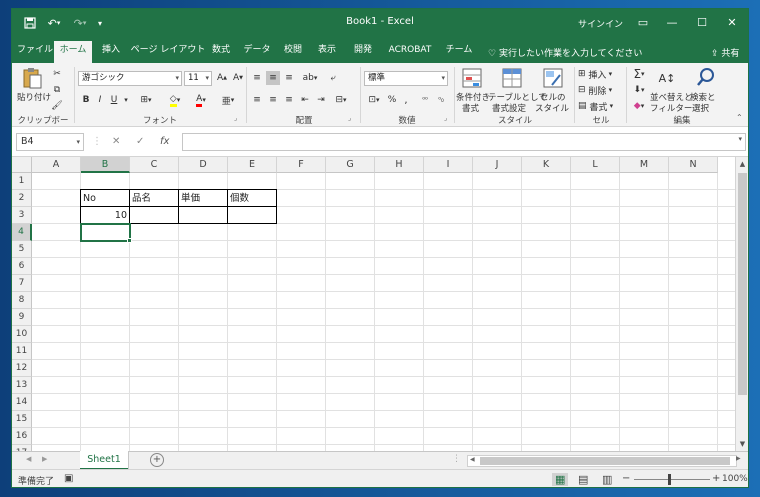 The width and height of the screenshot is (760, 497). What do you see at coordinates (459, 52) in the screenshot?
I see `tab-team: チーム` at bounding box center [459, 52].